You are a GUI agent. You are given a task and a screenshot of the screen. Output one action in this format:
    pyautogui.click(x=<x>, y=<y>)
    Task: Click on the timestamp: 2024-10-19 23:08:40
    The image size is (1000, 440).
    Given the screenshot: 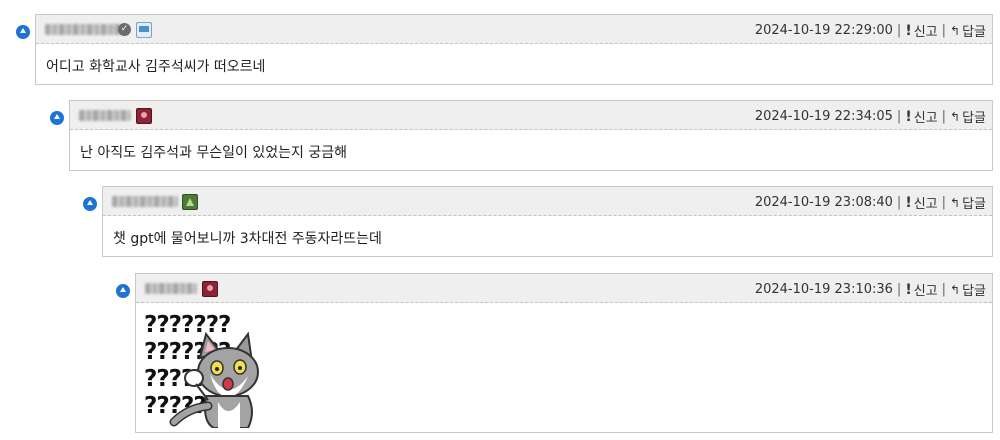 What is the action you would take?
    pyautogui.click(x=823, y=202)
    